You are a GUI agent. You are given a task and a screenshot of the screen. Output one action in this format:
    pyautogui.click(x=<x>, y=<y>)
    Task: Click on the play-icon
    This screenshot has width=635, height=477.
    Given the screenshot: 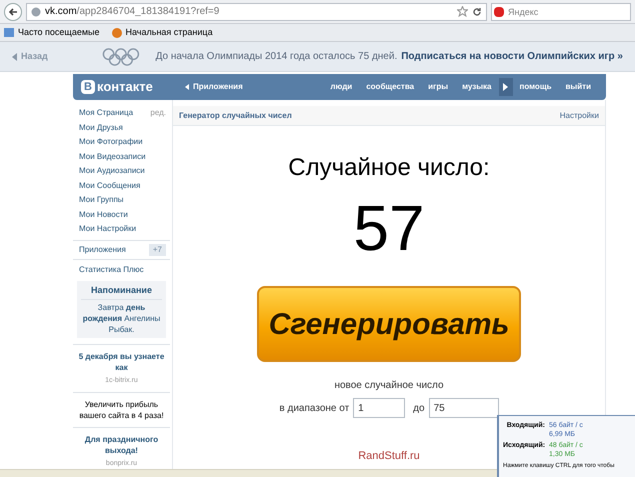 What is the action you would take?
    pyautogui.click(x=505, y=87)
    